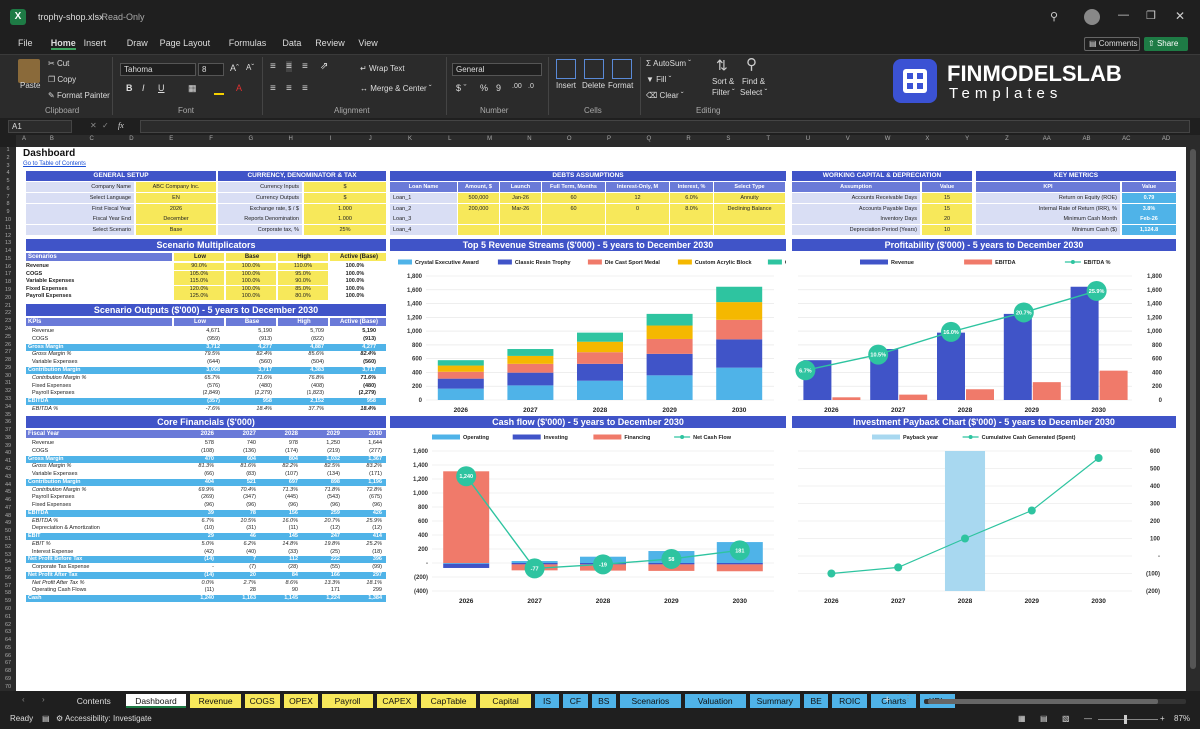  What do you see at coordinates (410, 139) in the screenshot?
I see `column-header: K` at bounding box center [410, 139].